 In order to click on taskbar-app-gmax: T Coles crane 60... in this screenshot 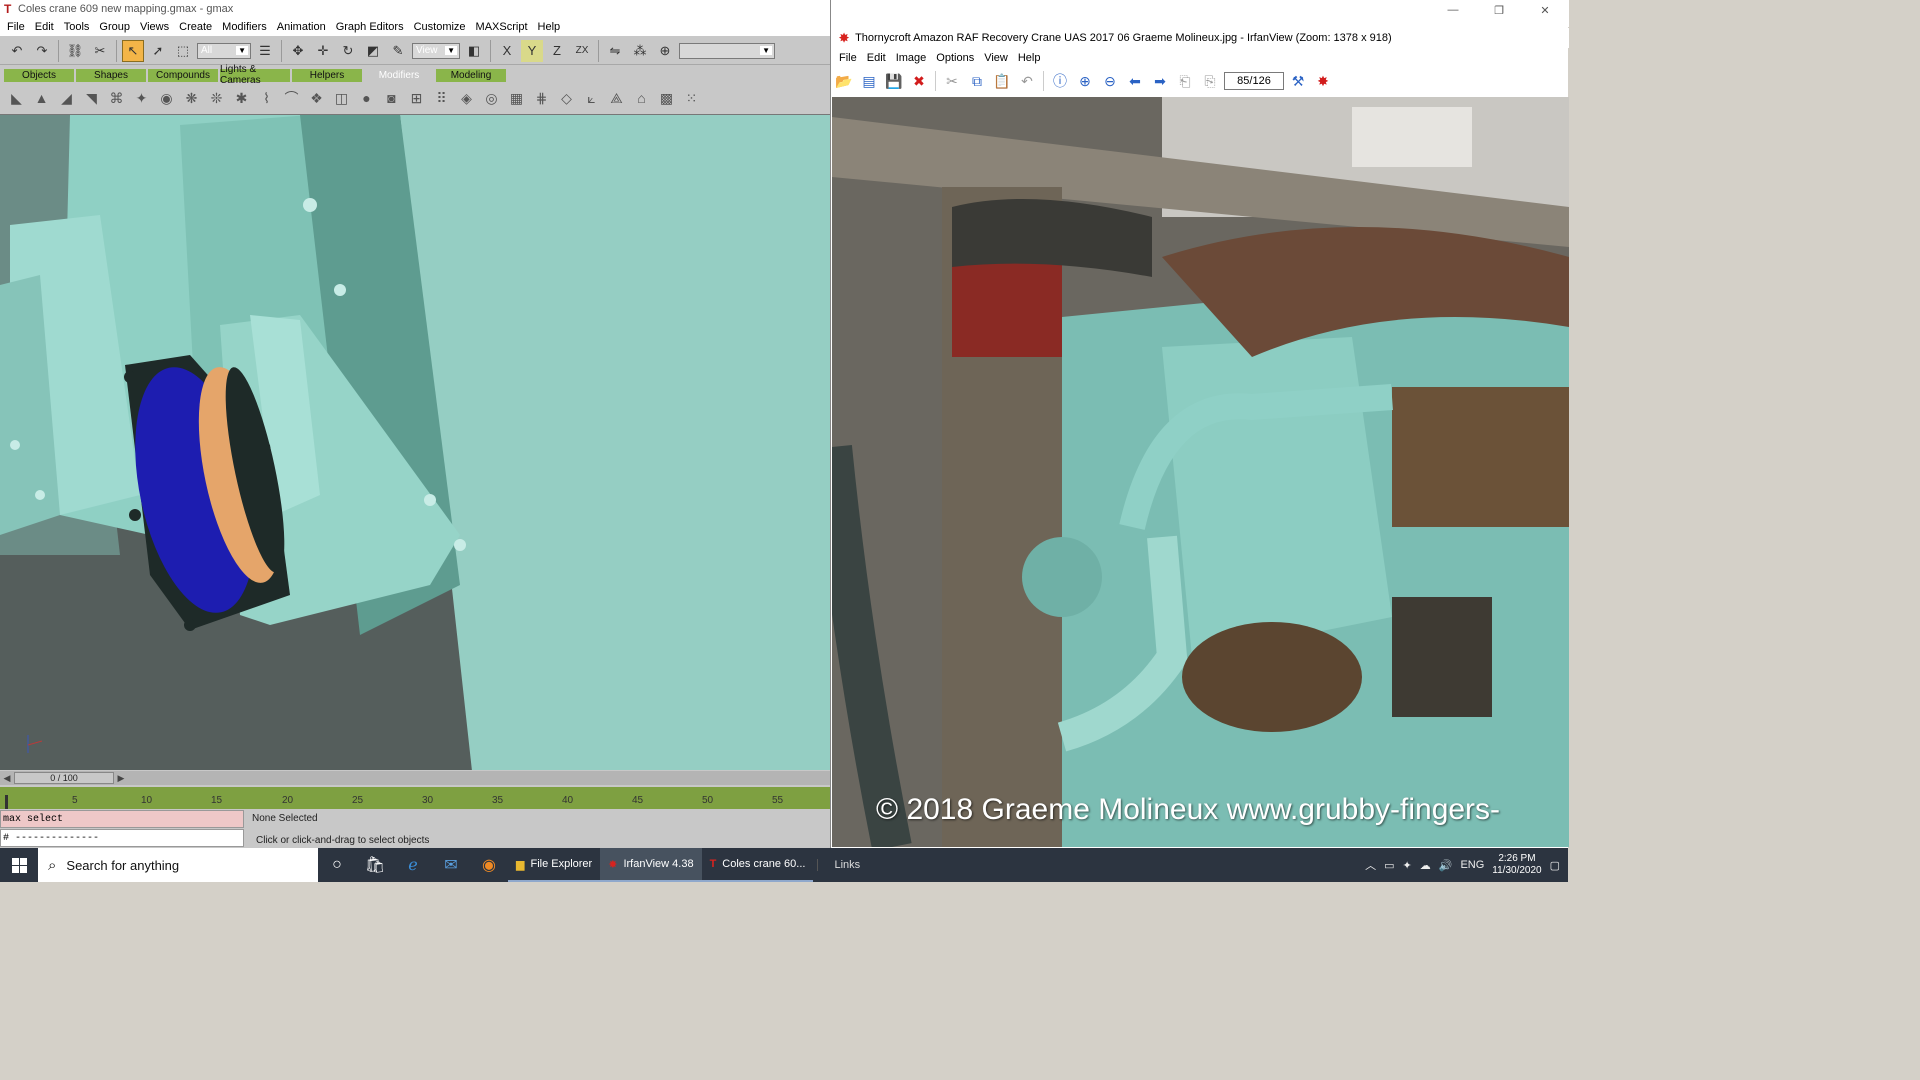, I will do `click(757, 865)`.